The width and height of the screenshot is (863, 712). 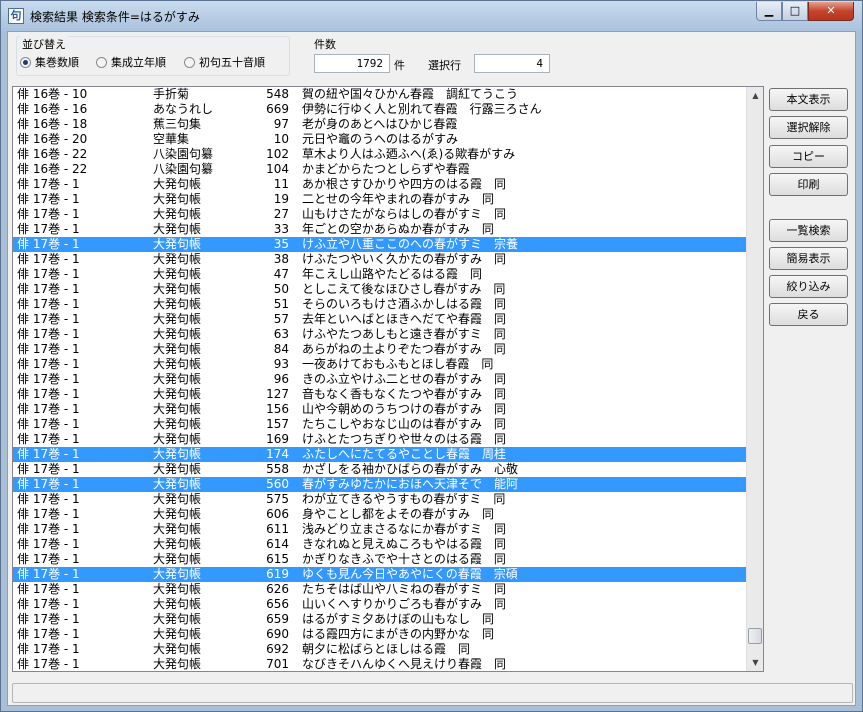 I want to click on result-row: 俳 16巻 - 22 八染園句纂 104 かまどからたつとしらずや春霞, so click(x=379, y=169).